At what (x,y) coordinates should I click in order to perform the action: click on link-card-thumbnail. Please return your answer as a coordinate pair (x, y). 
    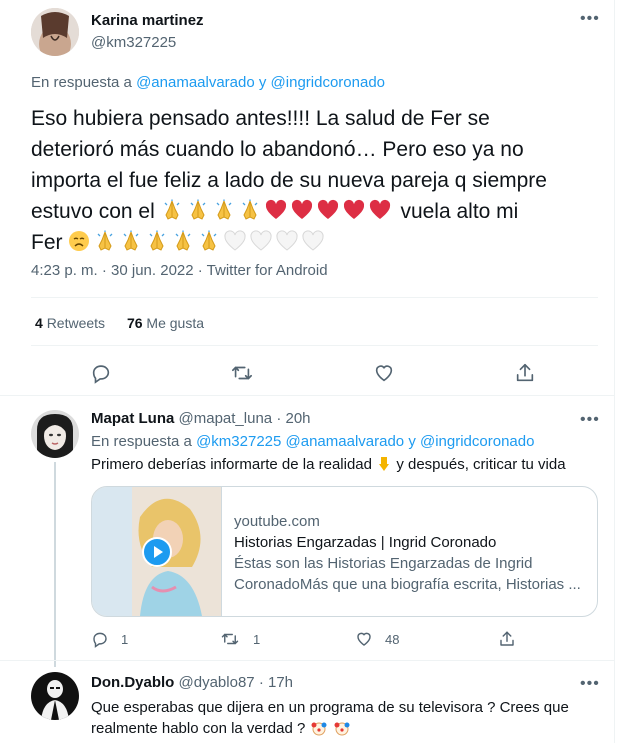
    Looking at the image, I should click on (156, 551).